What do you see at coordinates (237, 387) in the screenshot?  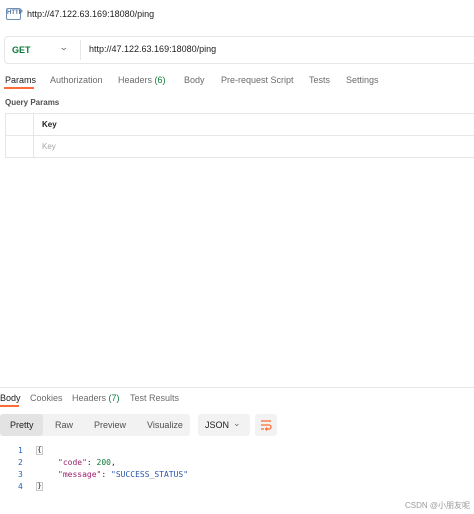 I see `response-divider` at bounding box center [237, 387].